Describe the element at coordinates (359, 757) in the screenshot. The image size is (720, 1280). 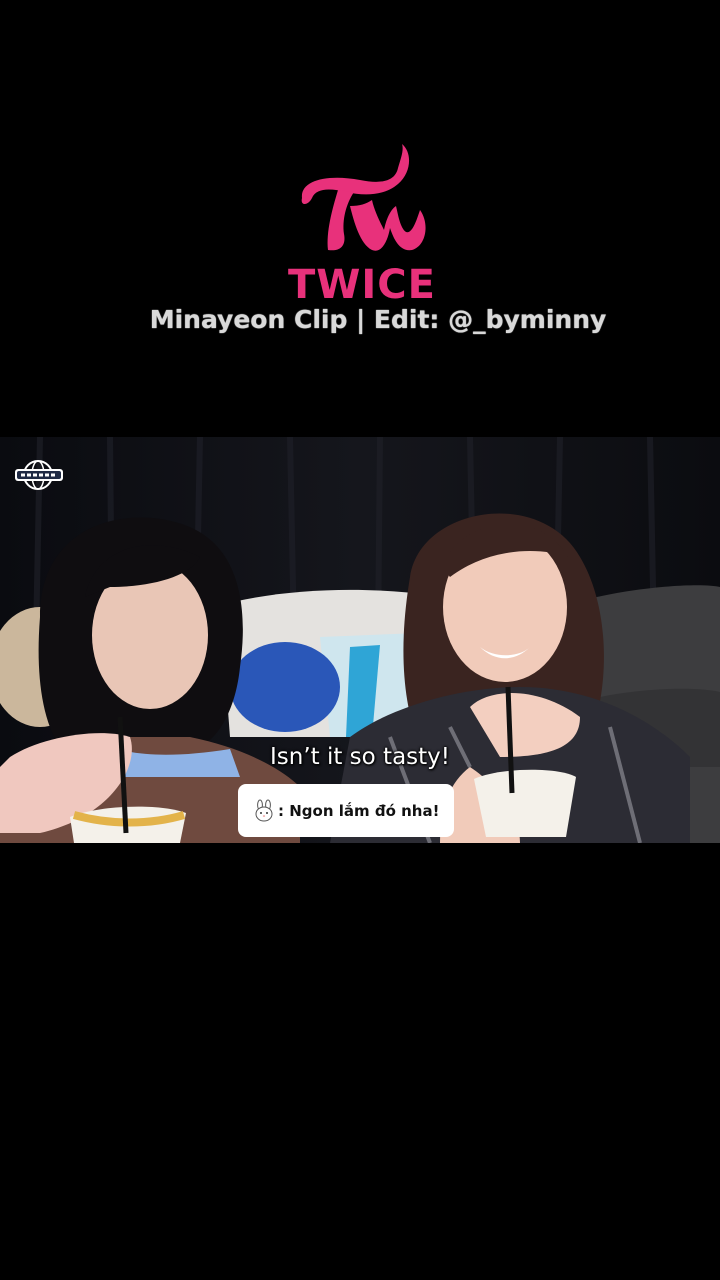
I see `subtitle-english: Isn’t it so tasty!` at that location.